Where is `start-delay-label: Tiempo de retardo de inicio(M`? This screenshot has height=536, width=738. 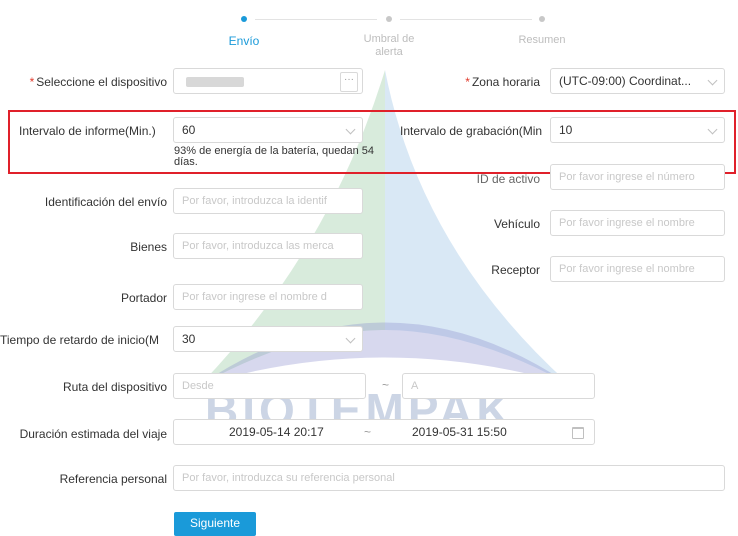 start-delay-label: Tiempo de retardo de inicio(M is located at coordinates (79, 340).